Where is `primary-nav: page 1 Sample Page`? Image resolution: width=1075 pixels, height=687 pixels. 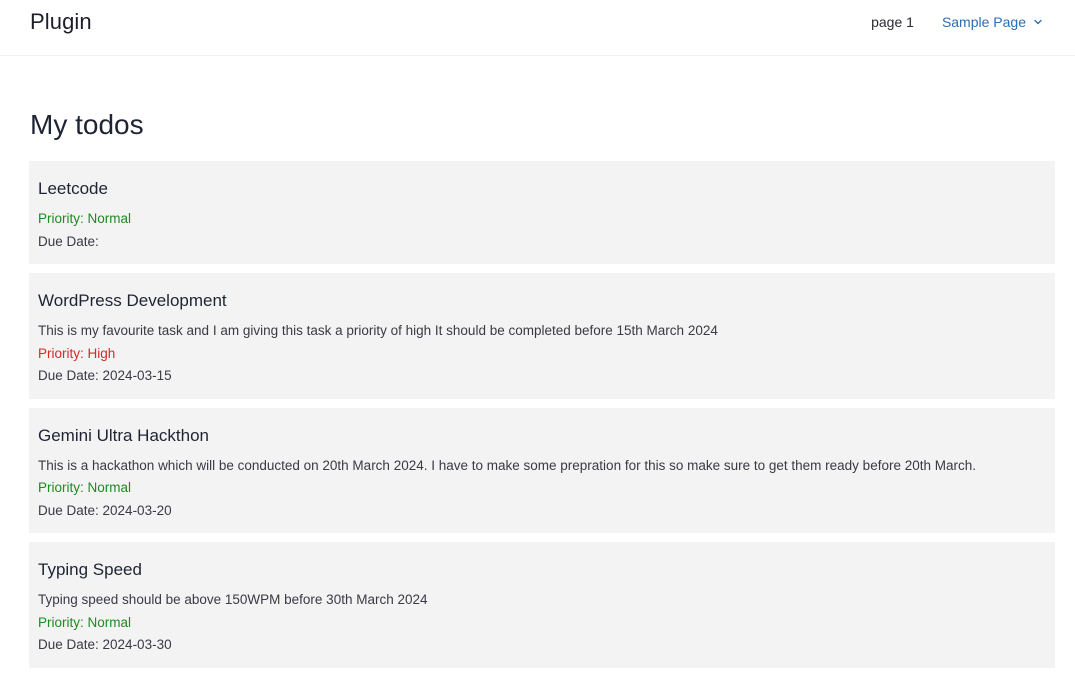
primary-nav: page 1 Sample Page is located at coordinates (957, 22).